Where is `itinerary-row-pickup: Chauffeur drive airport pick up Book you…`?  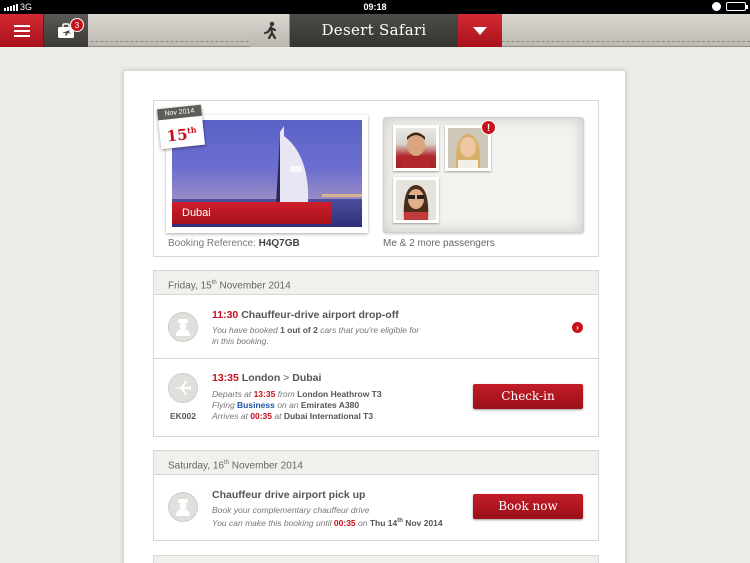
itinerary-row-pickup: Chauffeur drive airport pick up Book you… is located at coordinates (376, 508).